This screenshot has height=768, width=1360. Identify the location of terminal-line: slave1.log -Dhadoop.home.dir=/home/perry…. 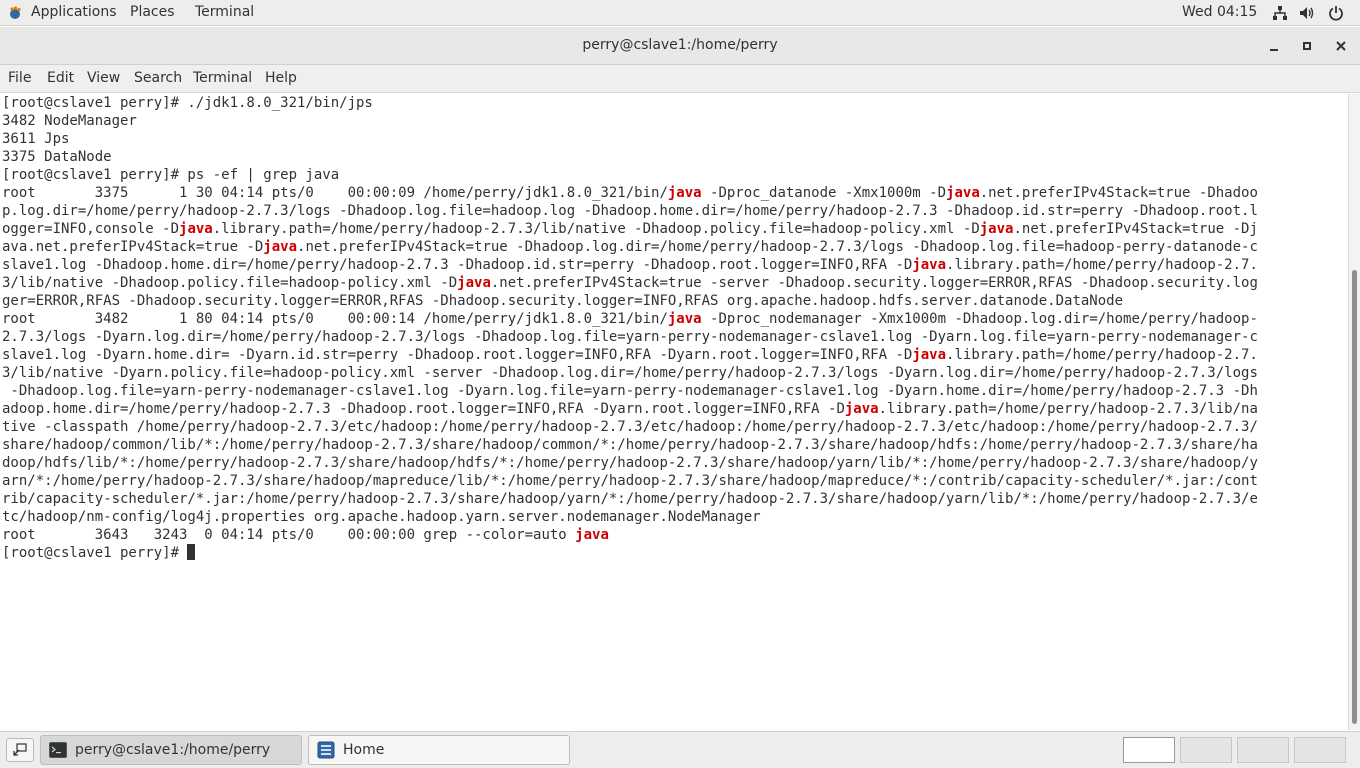
(630, 265).